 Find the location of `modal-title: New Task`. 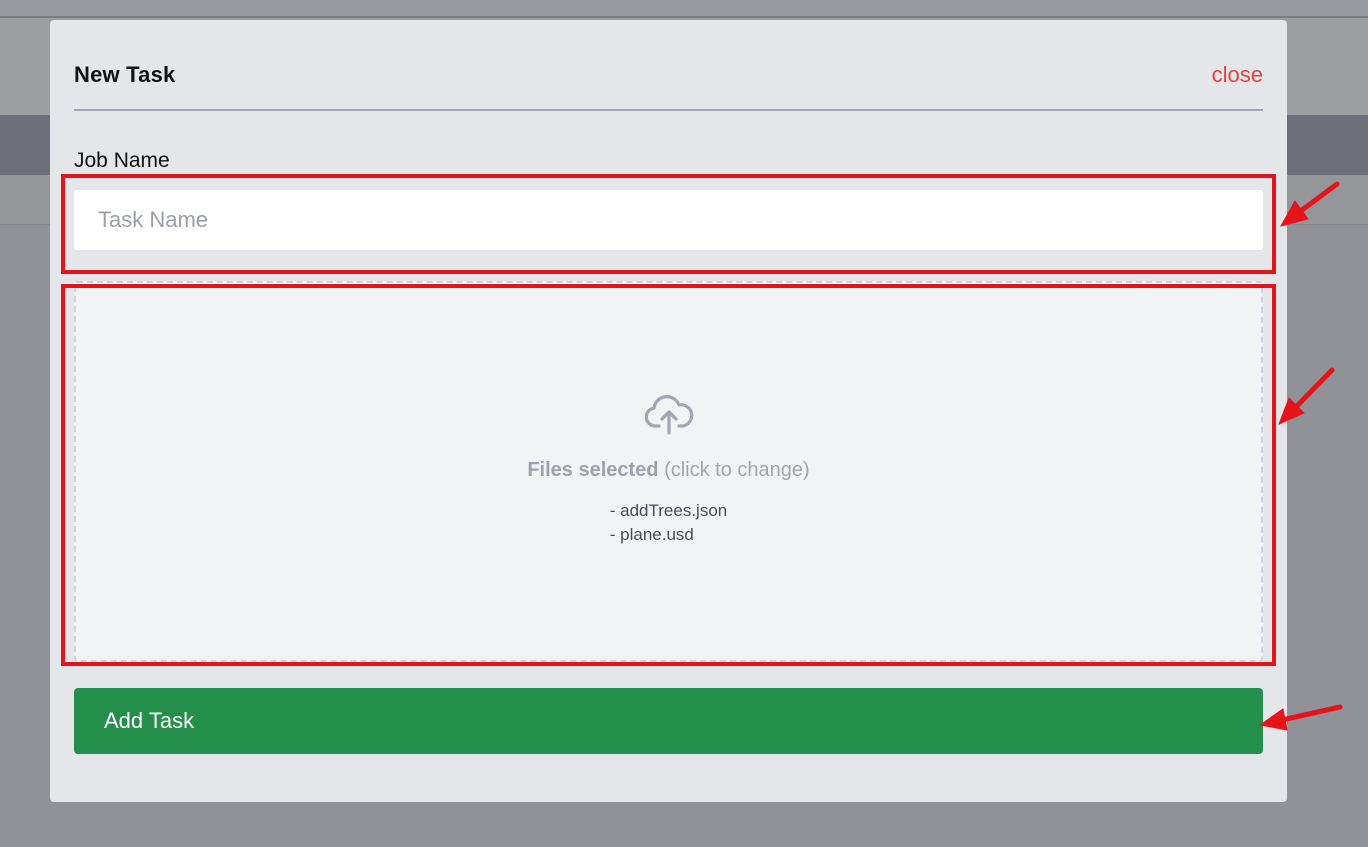

modal-title: New Task is located at coordinates (125, 74).